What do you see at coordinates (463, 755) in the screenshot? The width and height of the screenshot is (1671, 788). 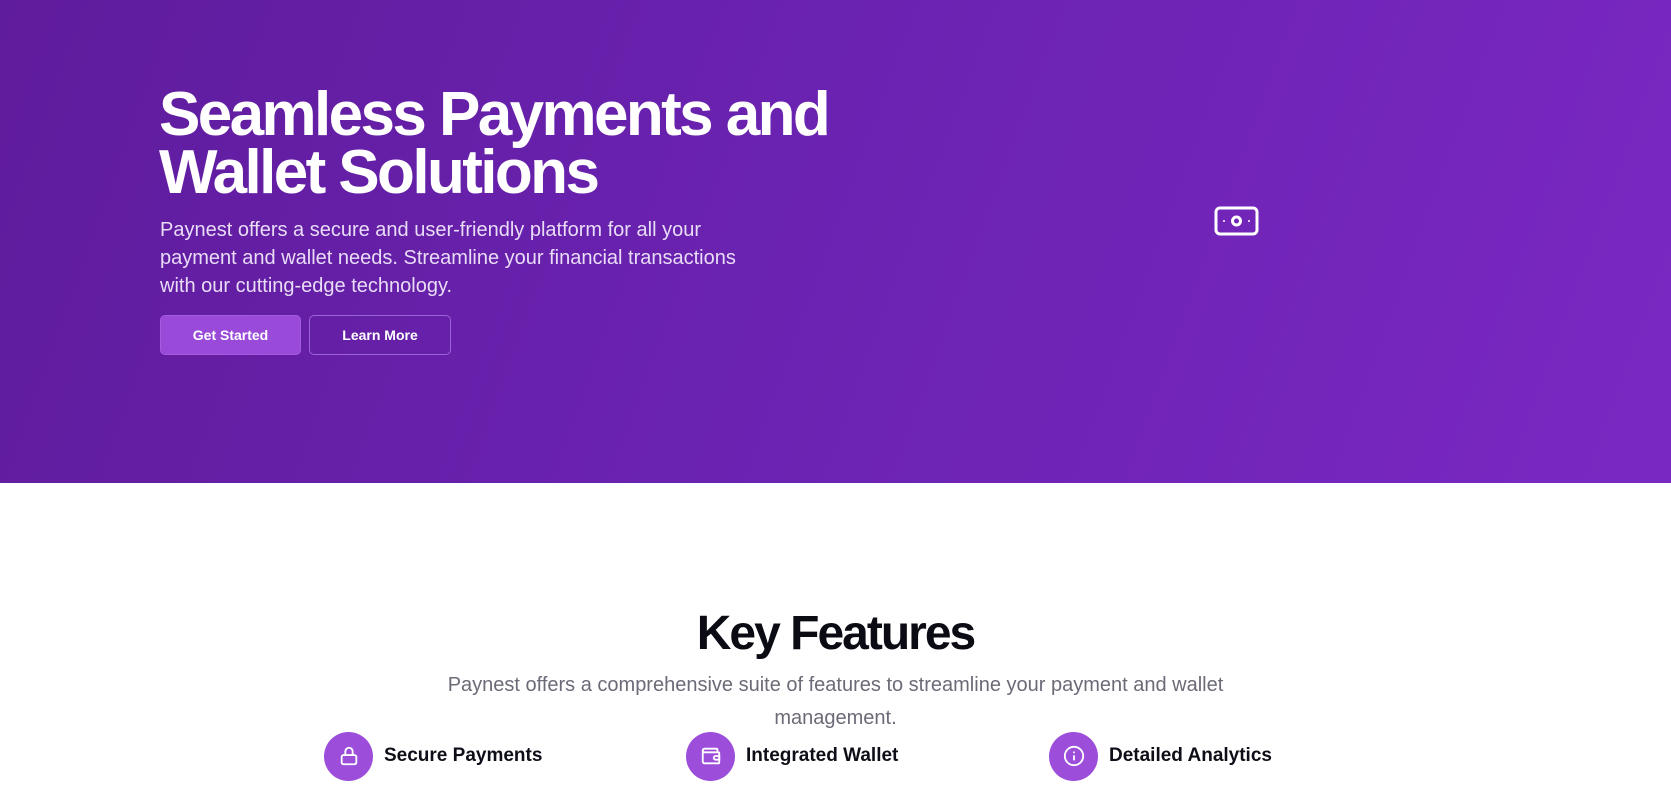 I see `feature-label: Secure Payments` at bounding box center [463, 755].